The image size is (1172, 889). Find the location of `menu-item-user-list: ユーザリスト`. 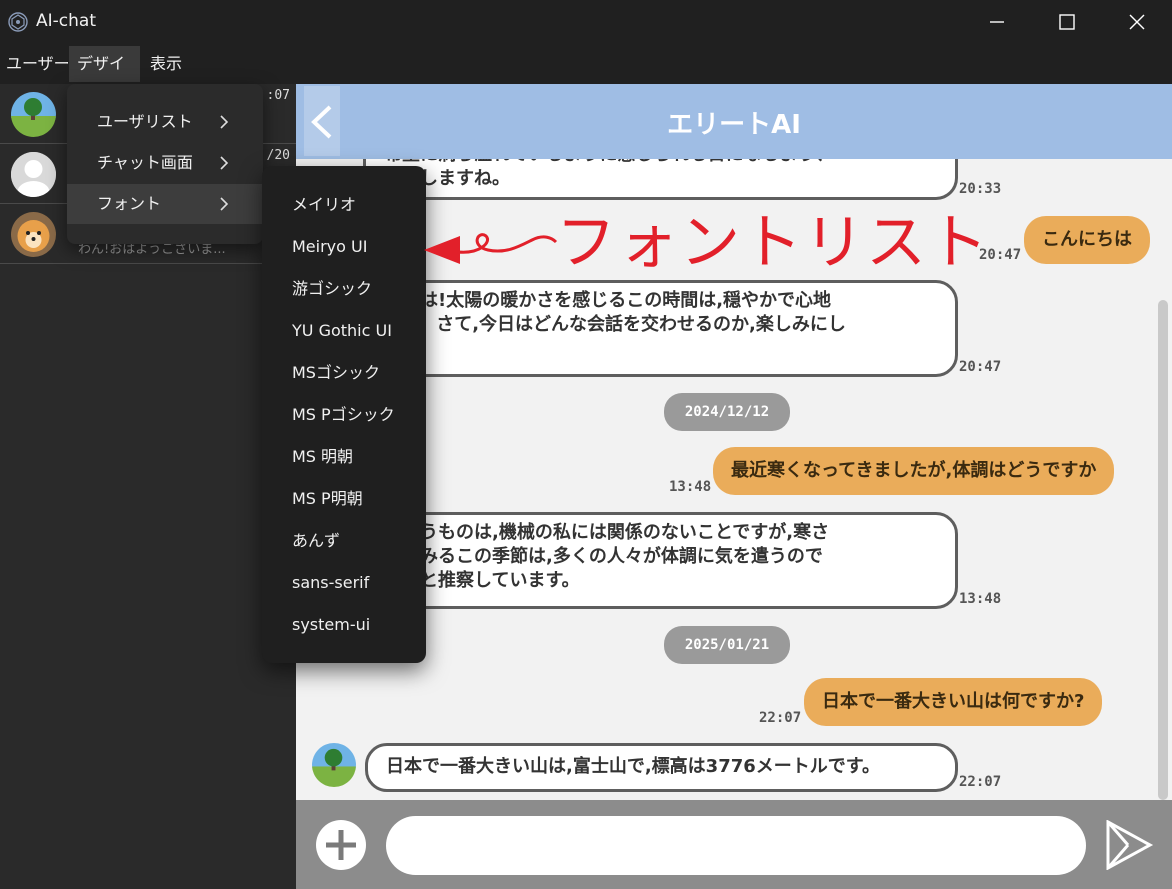

menu-item-user-list: ユーザリスト is located at coordinates (165, 122).